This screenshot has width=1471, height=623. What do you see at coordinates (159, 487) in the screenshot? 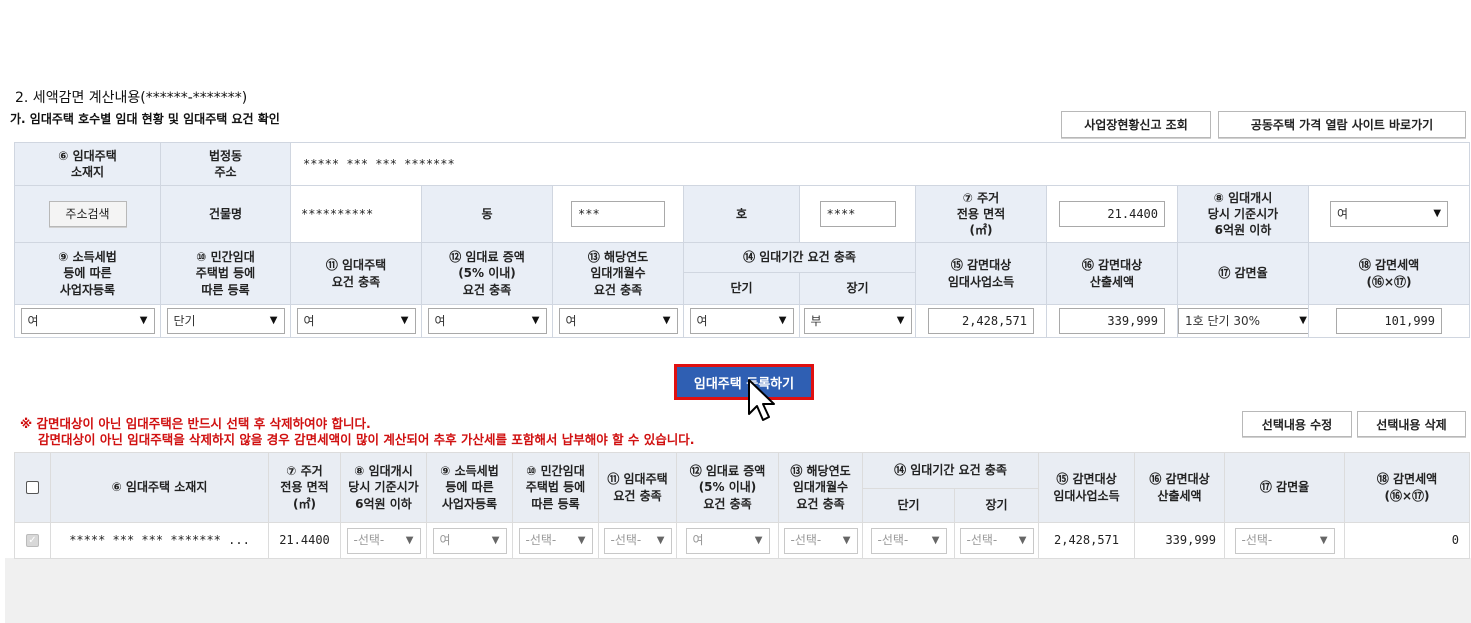
I see `list-header-location: ⑥ 임대주택 소재지` at bounding box center [159, 487].